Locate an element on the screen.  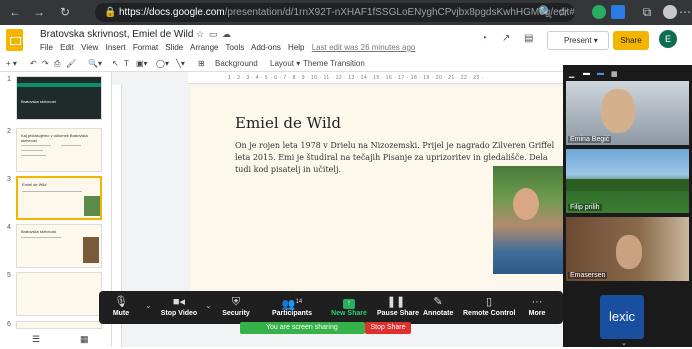
strip-view-icon: ▬ is located at coordinates (600, 73).